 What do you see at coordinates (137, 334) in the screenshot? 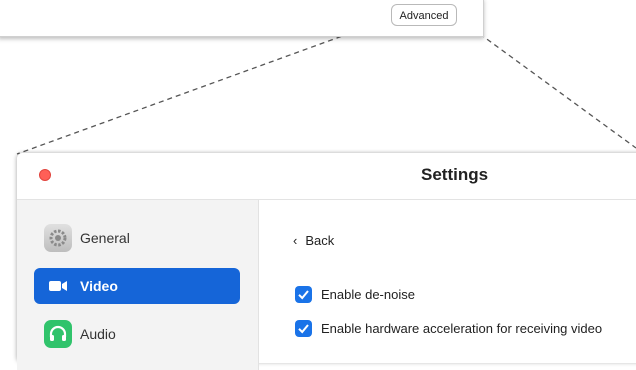
I see `sidebar-item-audio: Audio` at bounding box center [137, 334].